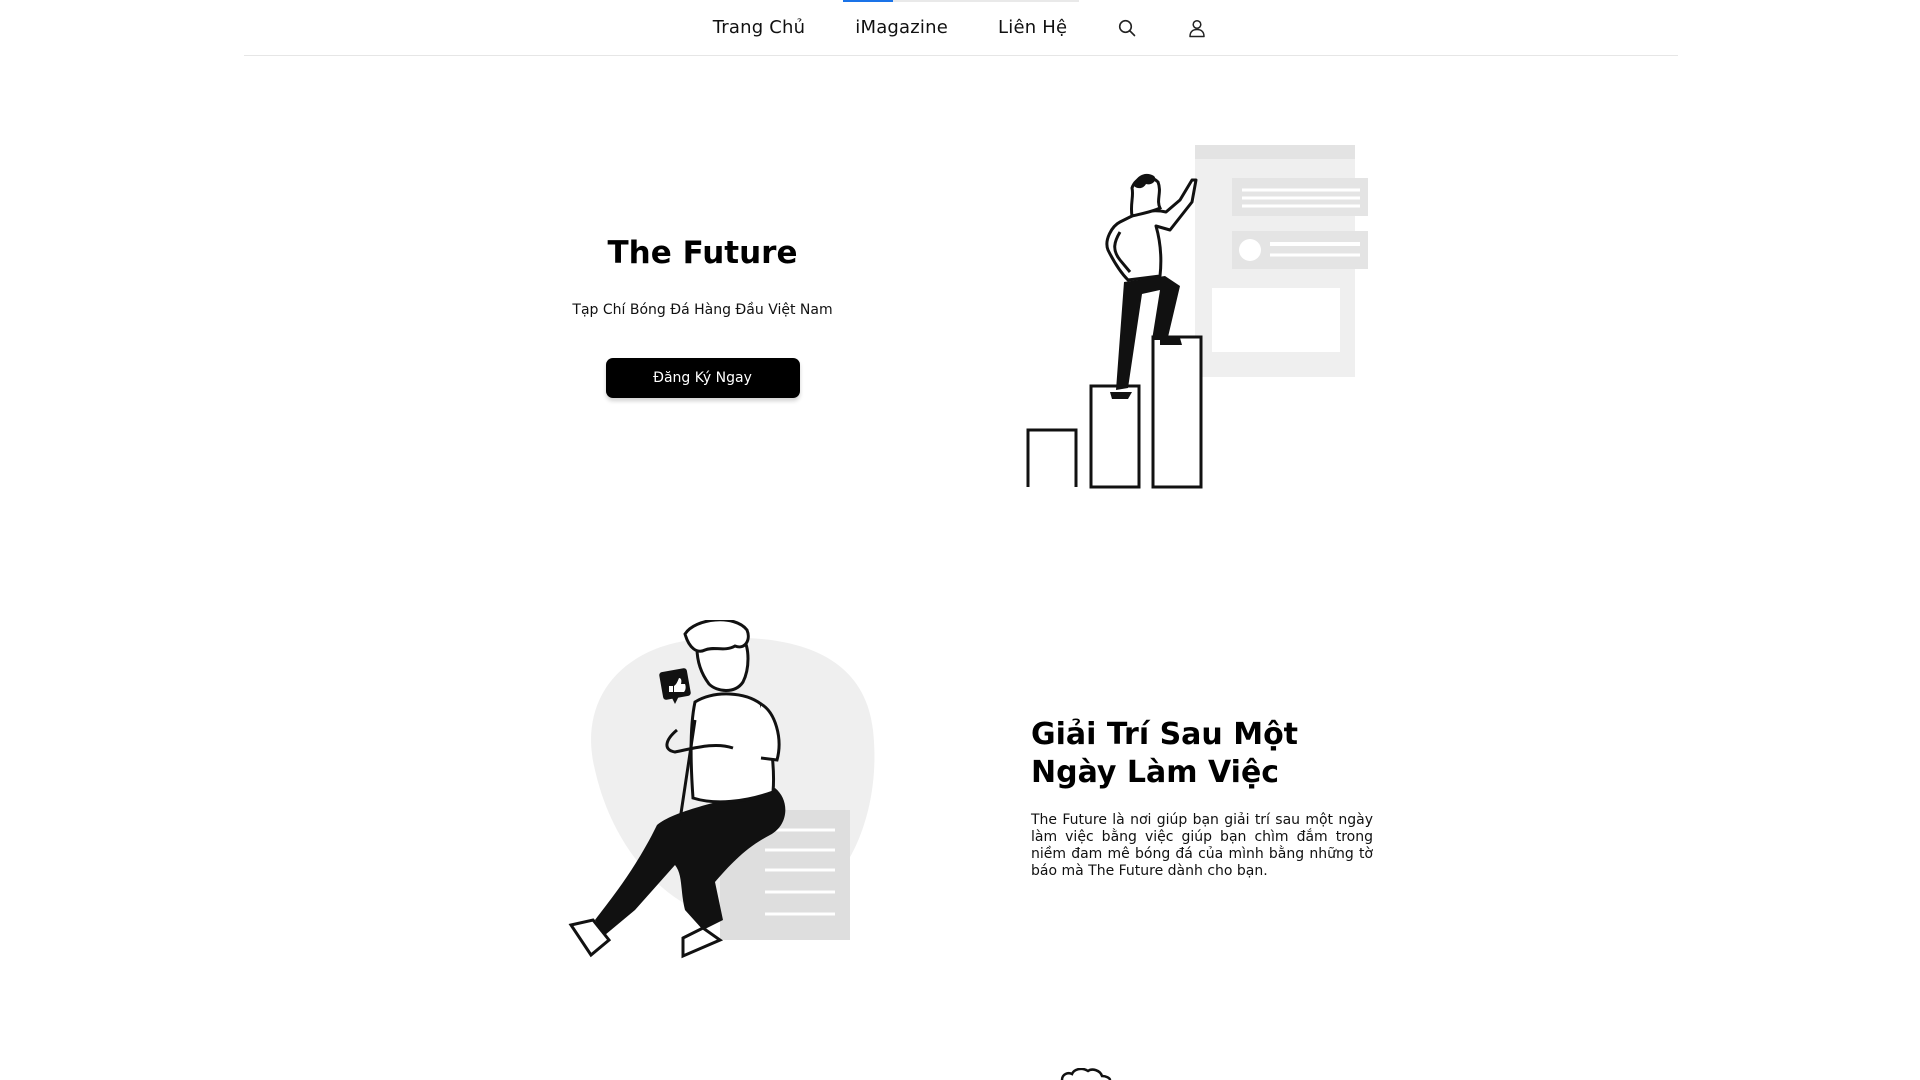 This screenshot has width=1920, height=1080. What do you see at coordinates (759, 27) in the screenshot?
I see `nav-link-home: Trang Chủ` at bounding box center [759, 27].